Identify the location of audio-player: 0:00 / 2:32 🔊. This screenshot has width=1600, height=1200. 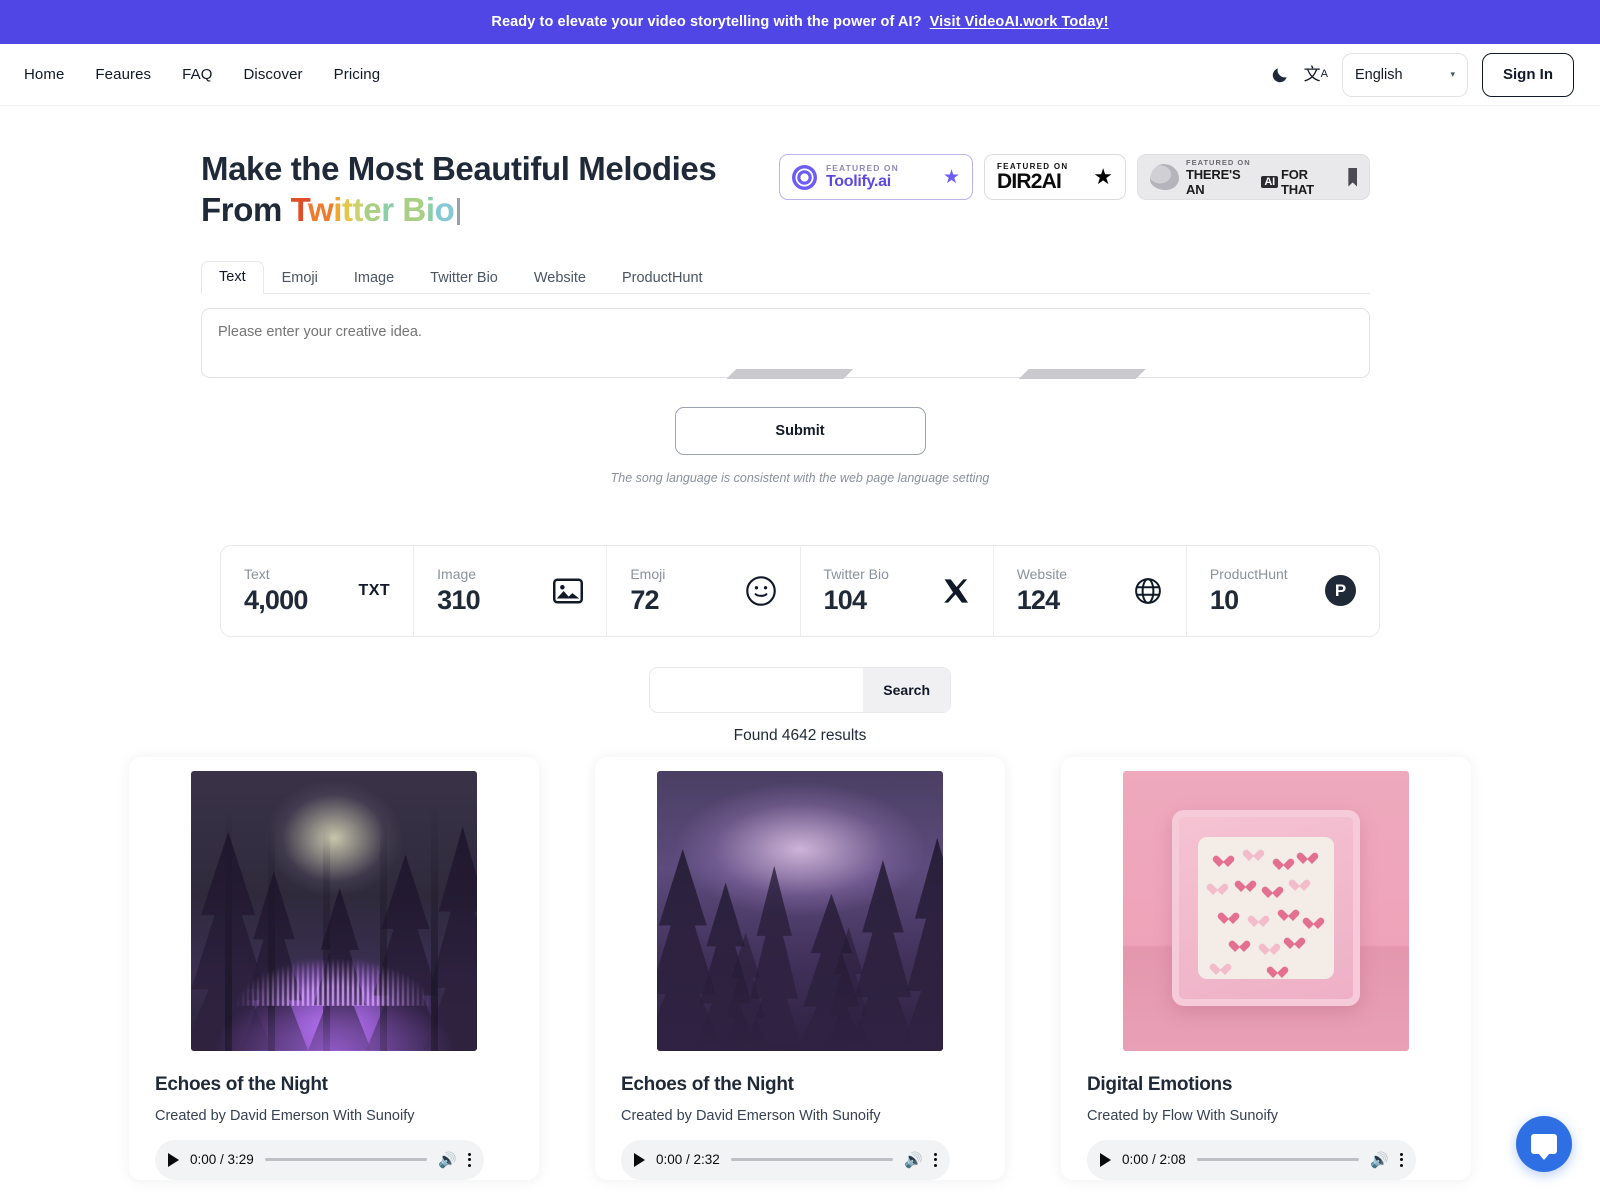
(785, 1159).